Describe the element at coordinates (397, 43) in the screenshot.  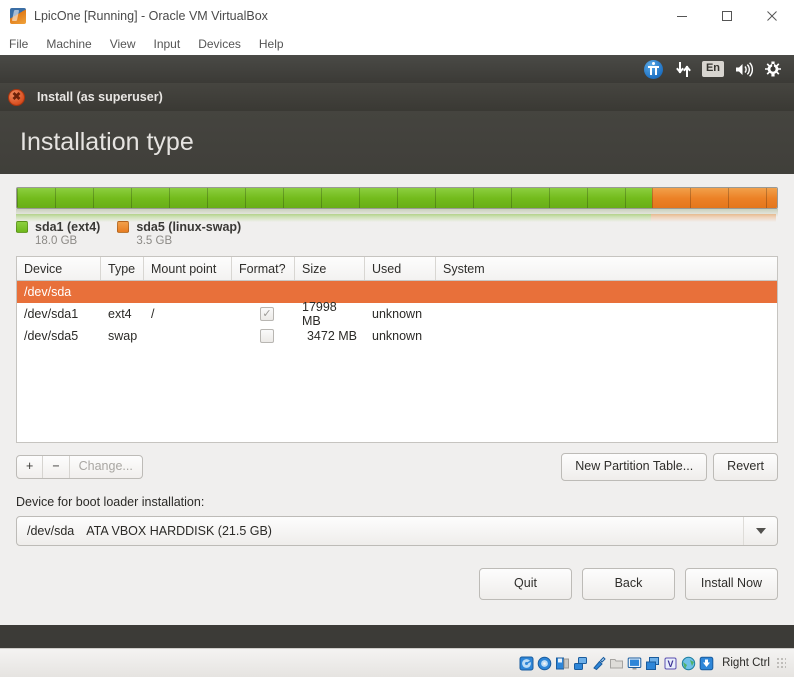
I see `vbox-menu-bar: File Machine View Input Devices Help` at that location.